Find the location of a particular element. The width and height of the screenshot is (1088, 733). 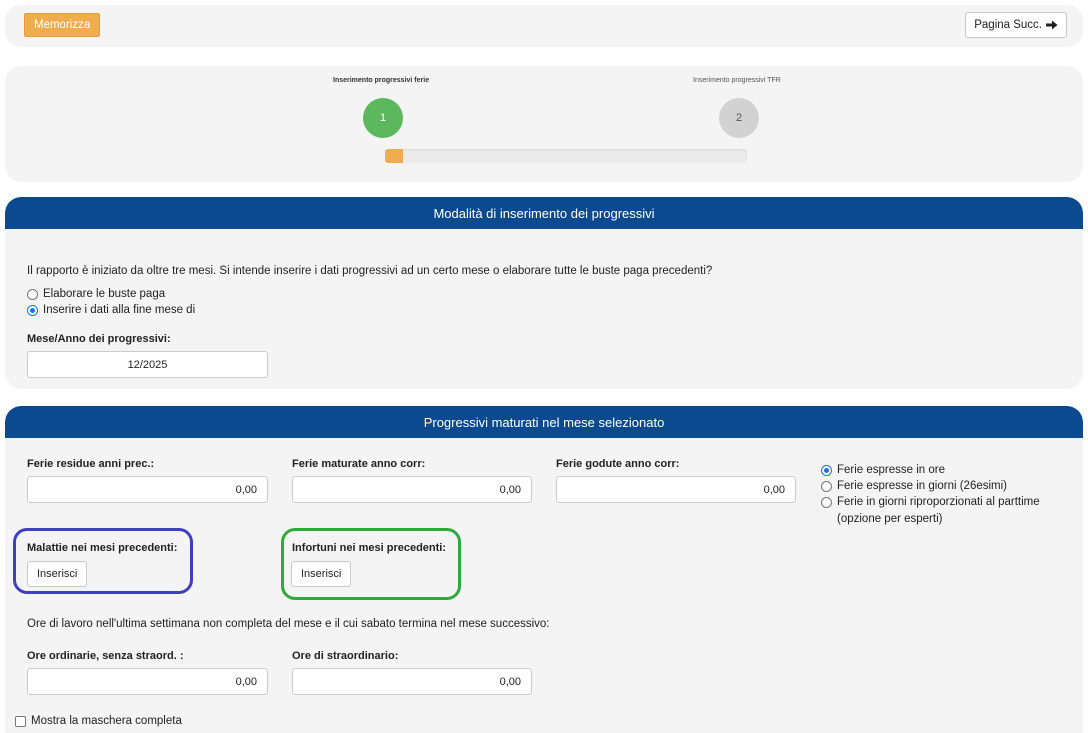

ore-straordinario-input: 0,00 is located at coordinates (412, 681).